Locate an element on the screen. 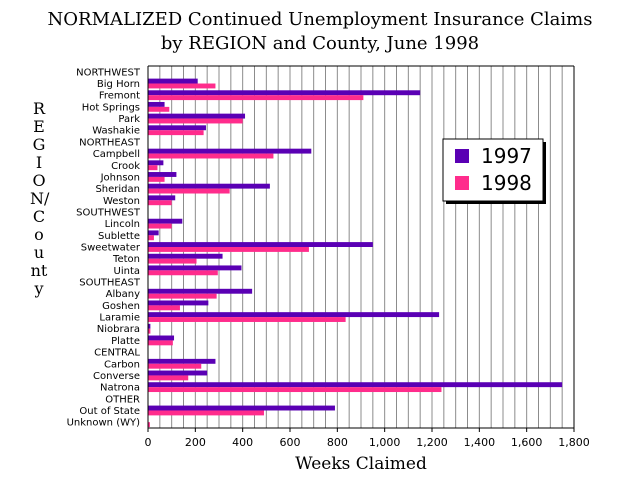 The width and height of the screenshot is (640, 480). county-label: Sweetwater is located at coordinates (111, 248).